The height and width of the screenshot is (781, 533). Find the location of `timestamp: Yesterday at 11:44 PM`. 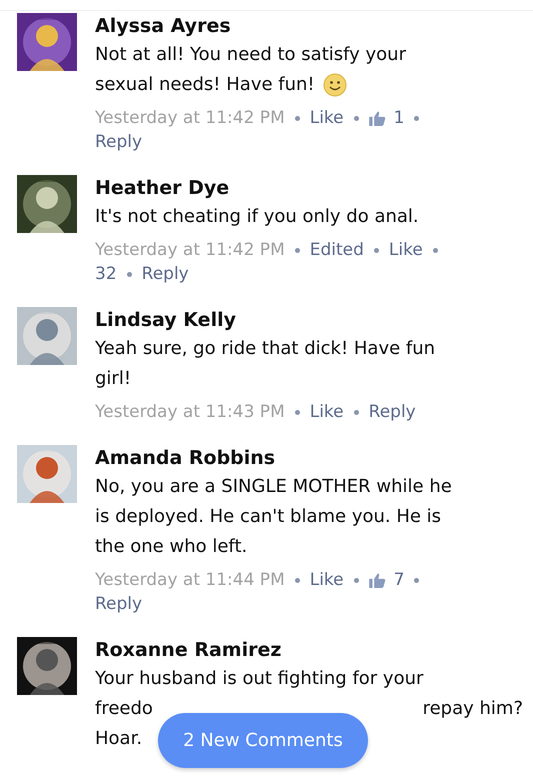

timestamp: Yesterday at 11:44 PM is located at coordinates (190, 580).